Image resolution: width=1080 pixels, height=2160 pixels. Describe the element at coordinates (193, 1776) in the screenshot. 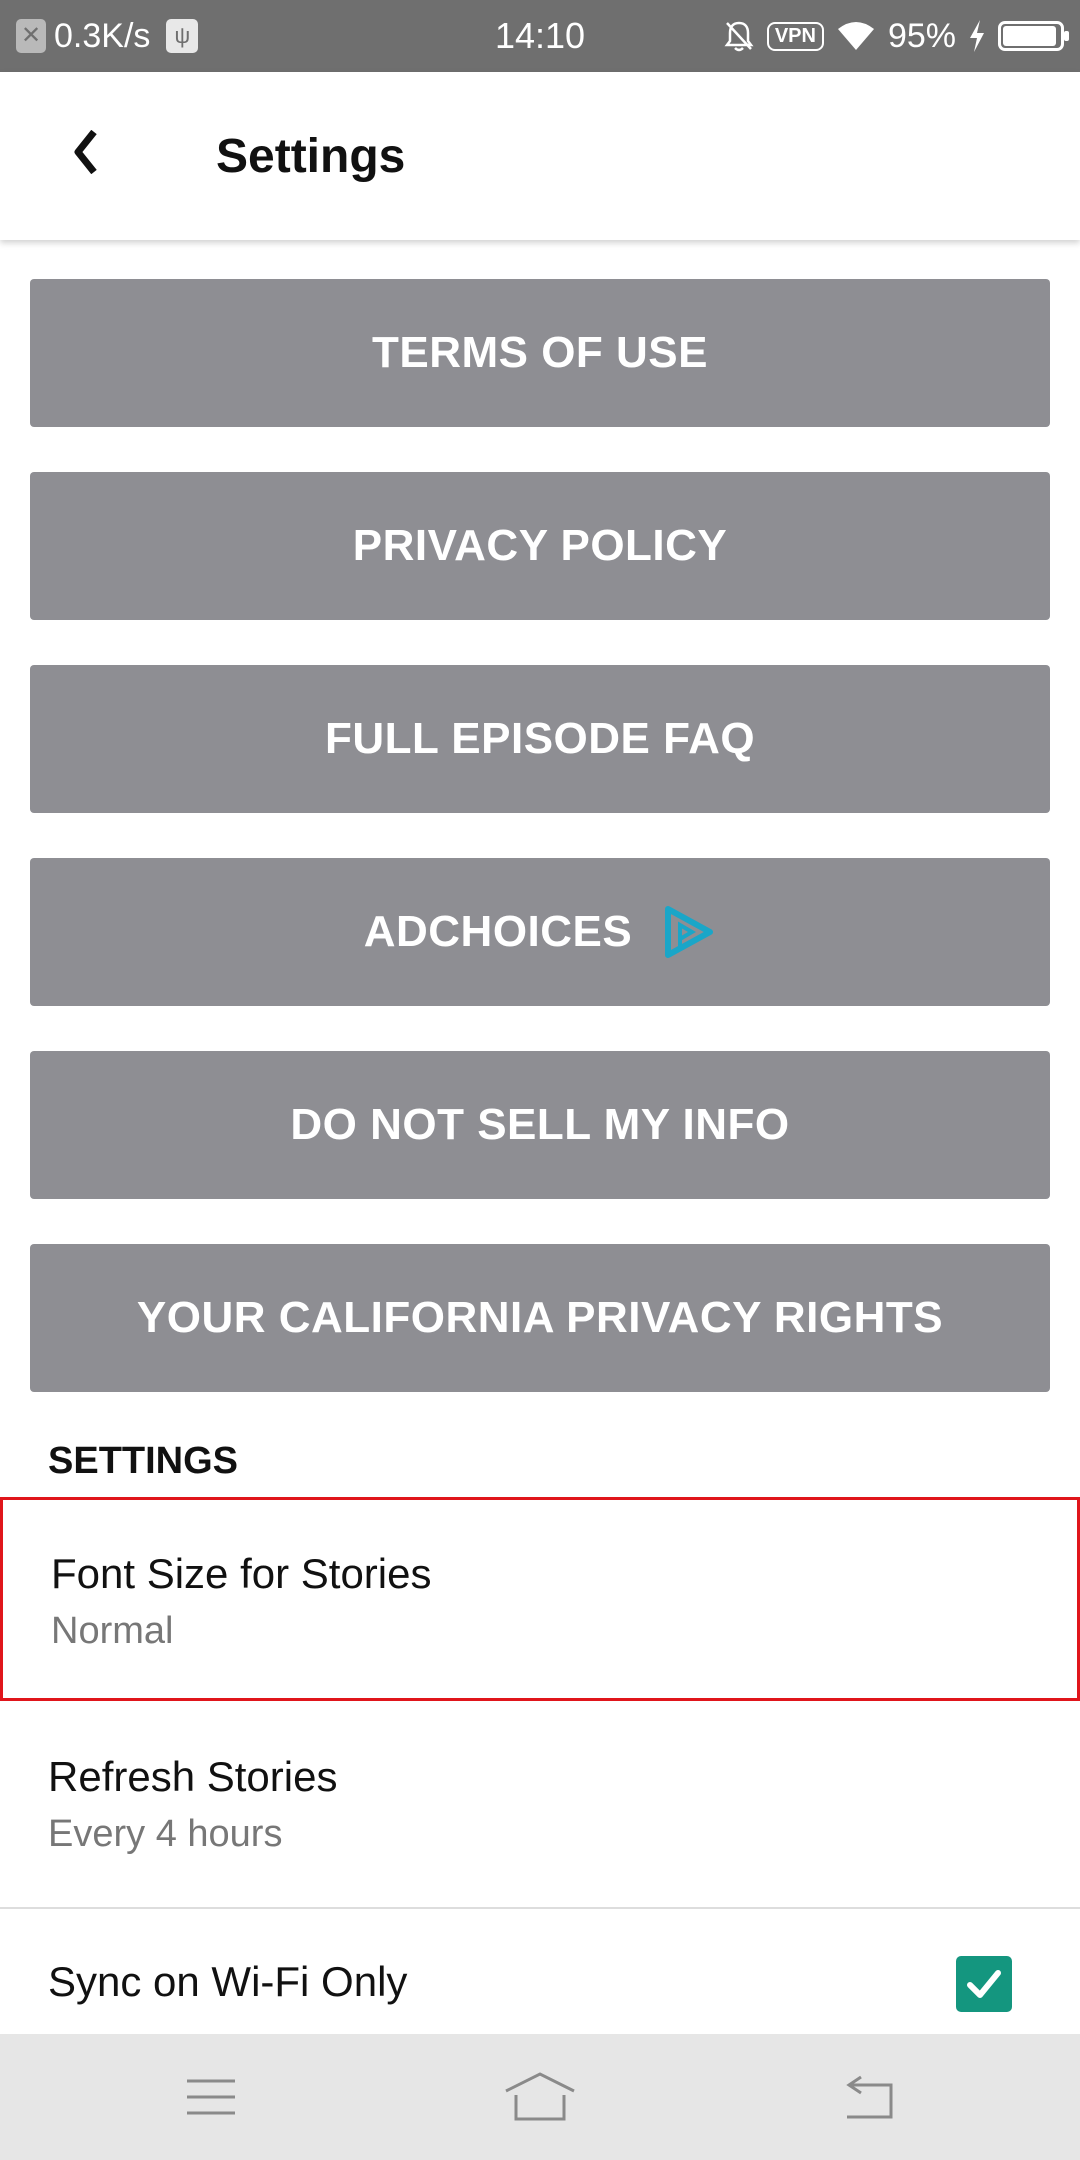

I see `setting-title: Refresh Stories` at that location.